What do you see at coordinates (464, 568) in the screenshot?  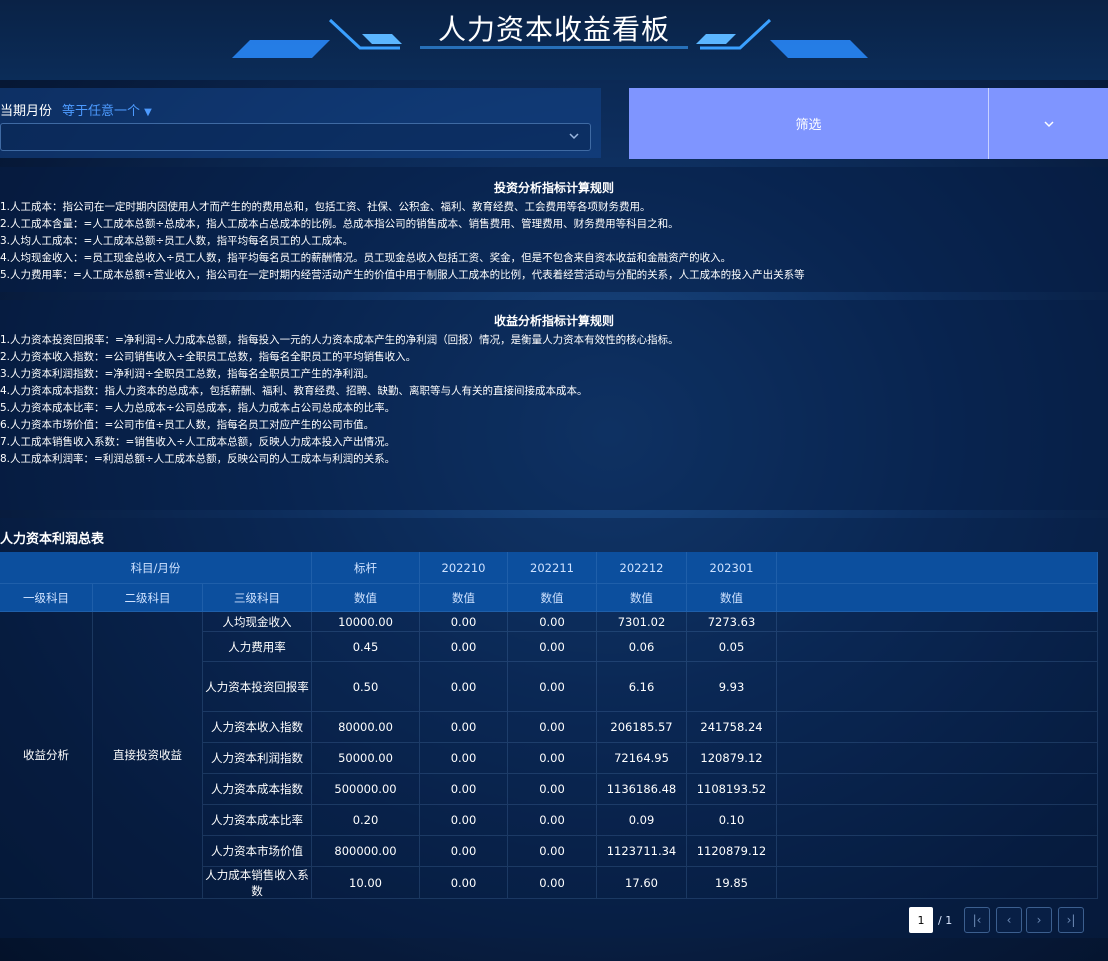 I see `header-col: 202210` at bounding box center [464, 568].